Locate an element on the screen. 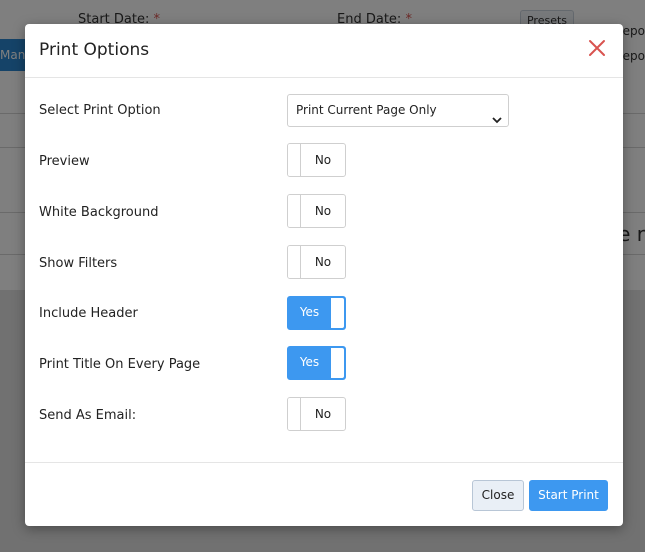 The width and height of the screenshot is (645, 552). white-background-toggle-label: No is located at coordinates (323, 211).